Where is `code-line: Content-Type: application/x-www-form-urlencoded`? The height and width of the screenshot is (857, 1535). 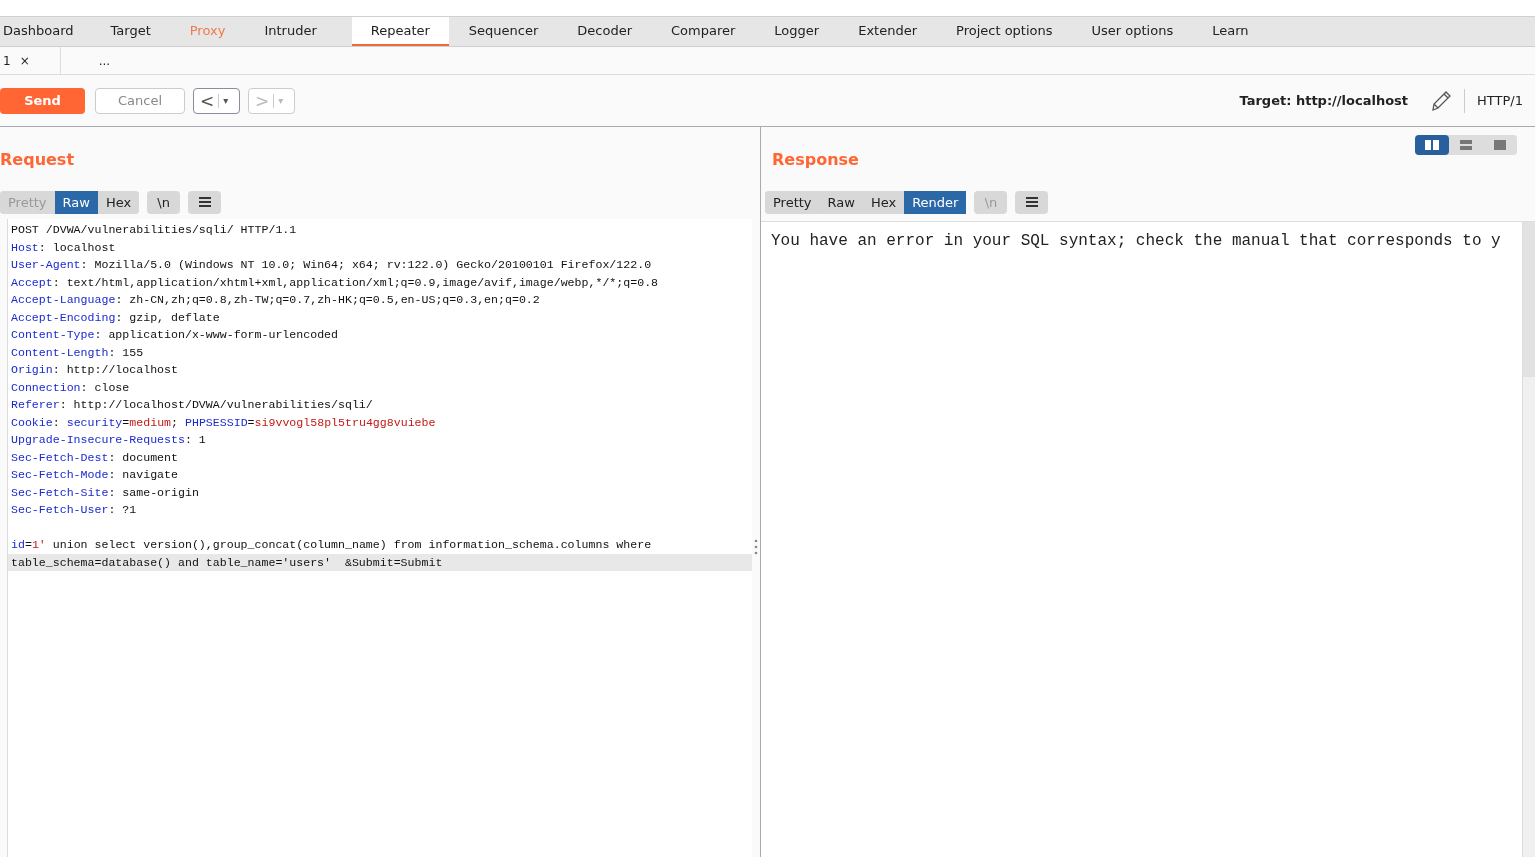
code-line: Content-Type: application/x-www-form-urlencoded is located at coordinates (174, 334).